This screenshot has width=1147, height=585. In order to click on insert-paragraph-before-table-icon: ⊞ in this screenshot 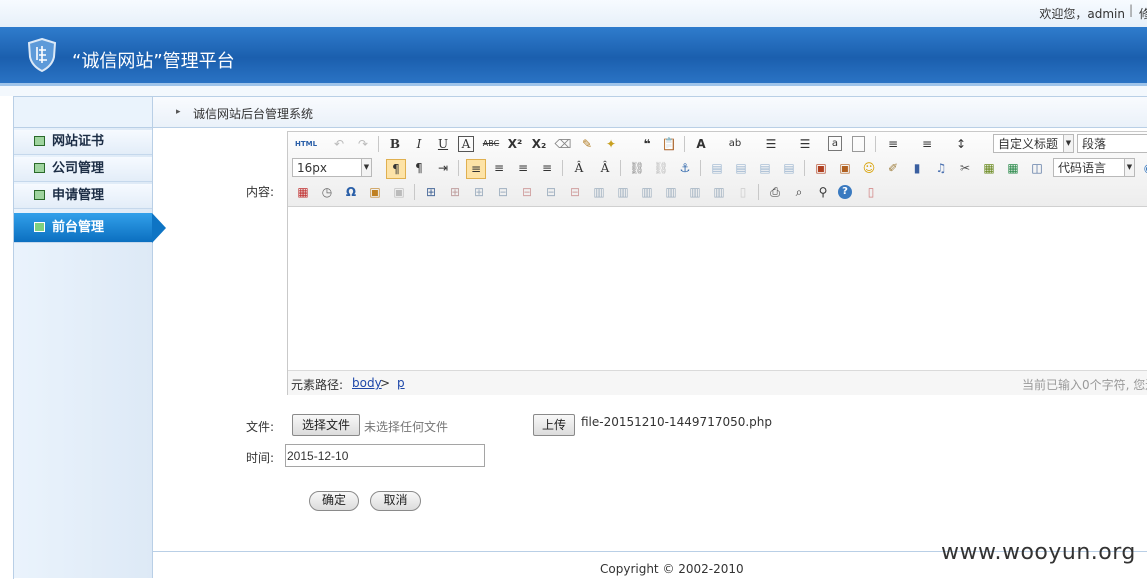, I will do `click(479, 192)`.